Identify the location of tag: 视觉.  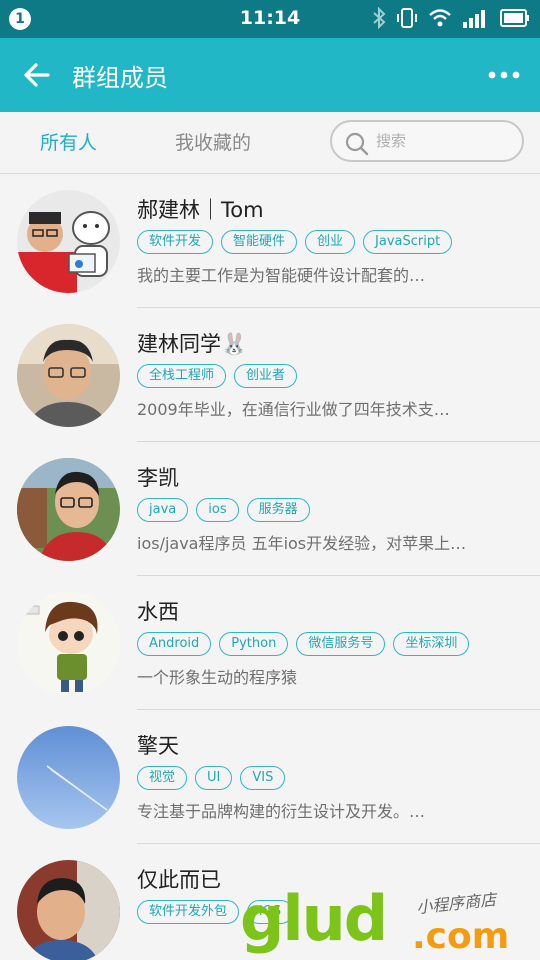
(162, 778).